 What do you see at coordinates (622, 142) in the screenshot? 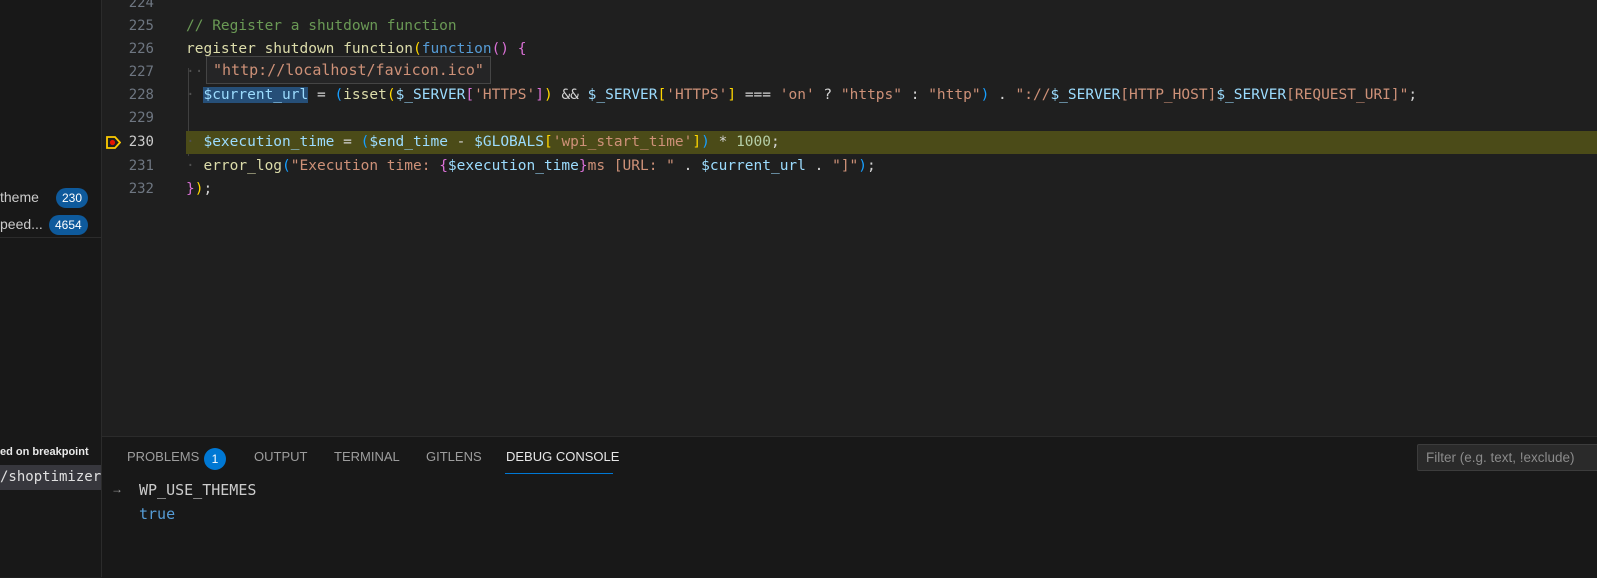
I see `string: 'wpi_start_time'` at bounding box center [622, 142].